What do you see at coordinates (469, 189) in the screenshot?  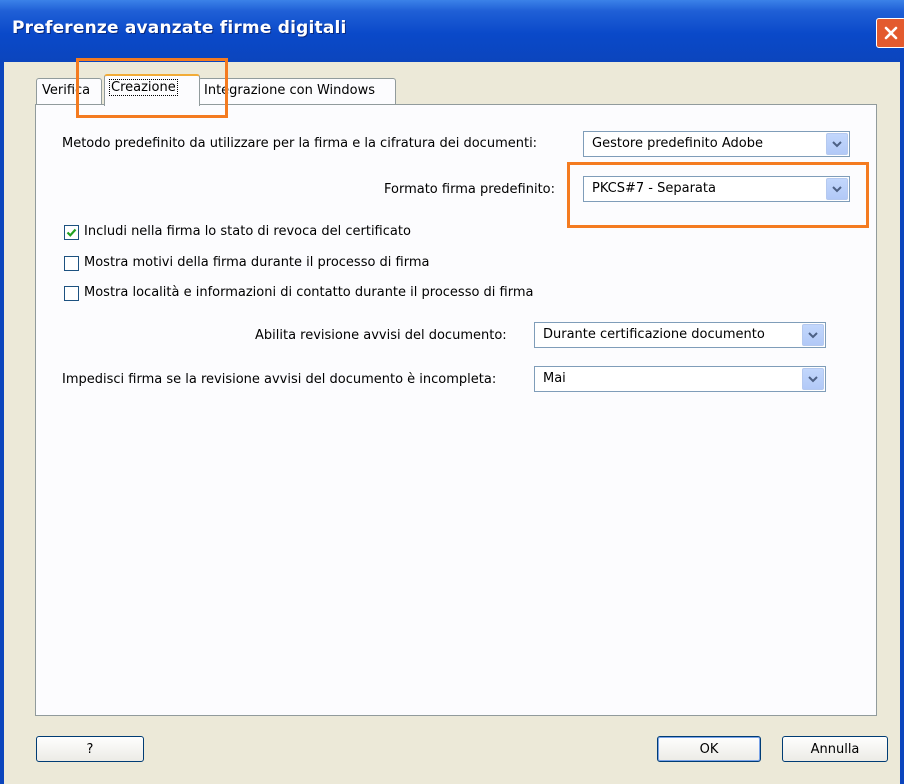 I see `formato-label: Formato firma predefinito:` at bounding box center [469, 189].